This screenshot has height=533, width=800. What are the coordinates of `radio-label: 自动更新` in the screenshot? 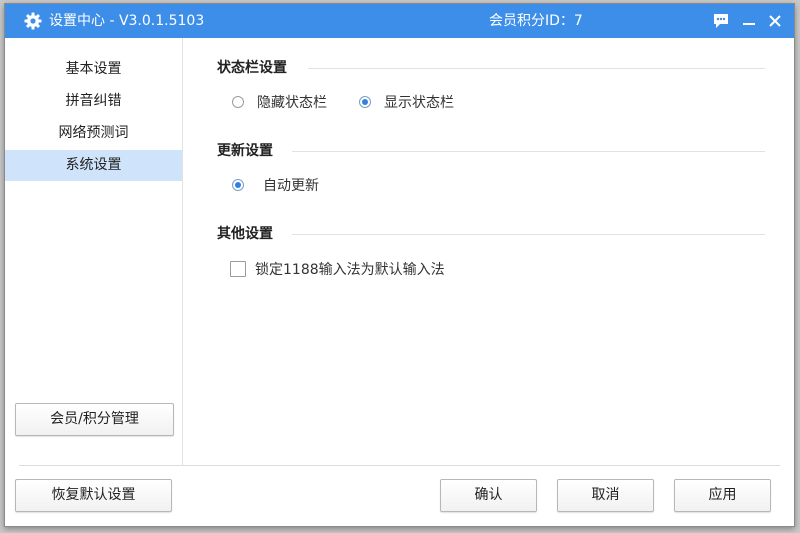 It's located at (291, 186).